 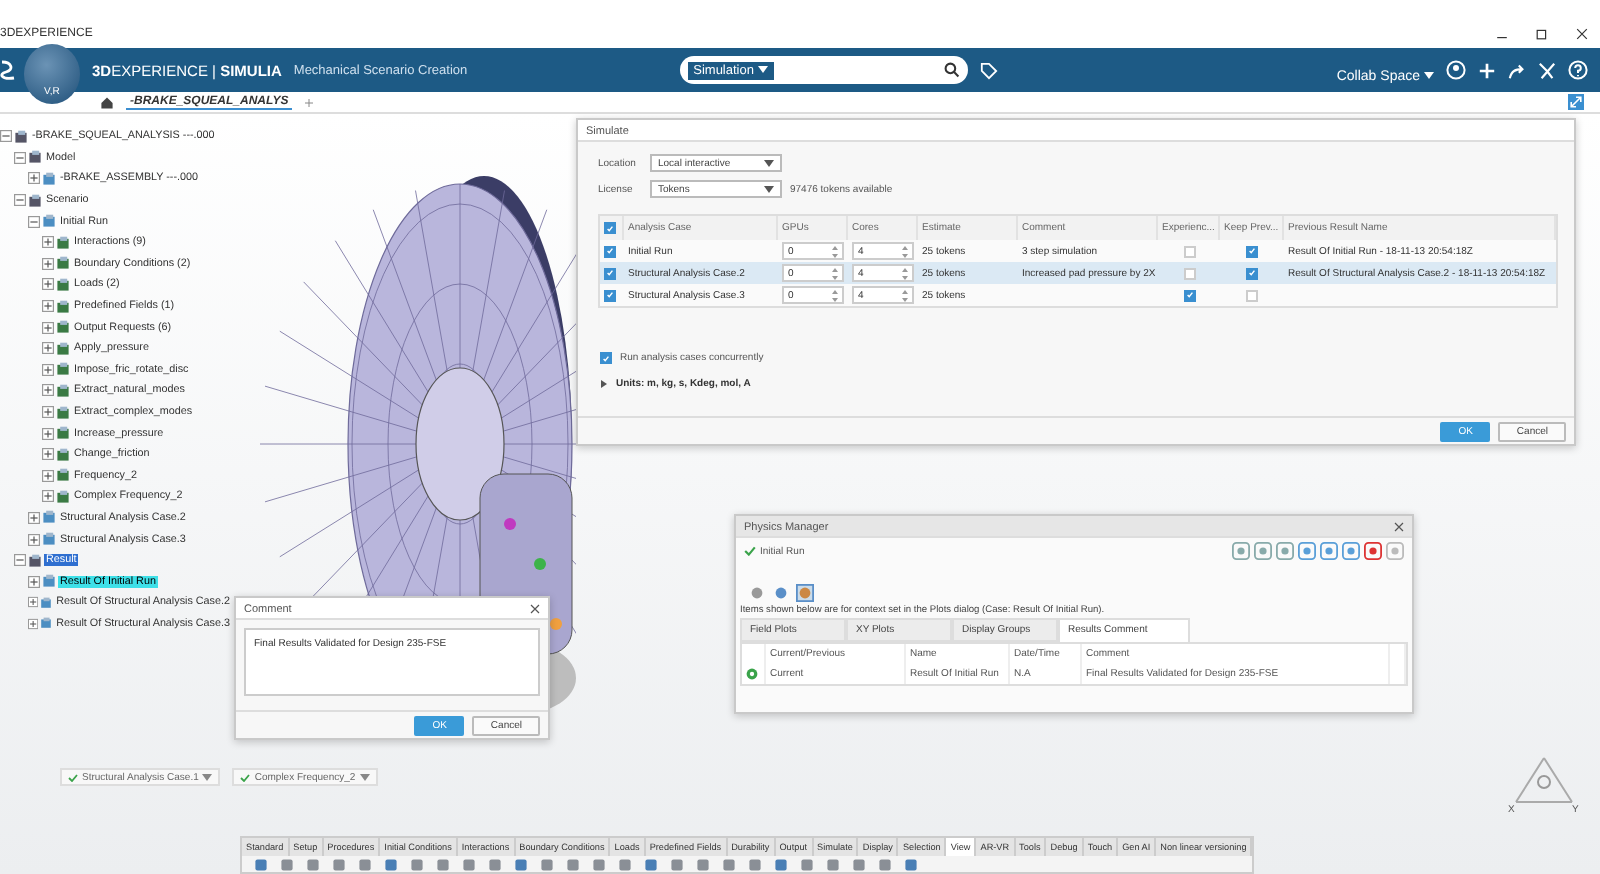 What do you see at coordinates (1456, 70) in the screenshot?
I see `user-icon` at bounding box center [1456, 70].